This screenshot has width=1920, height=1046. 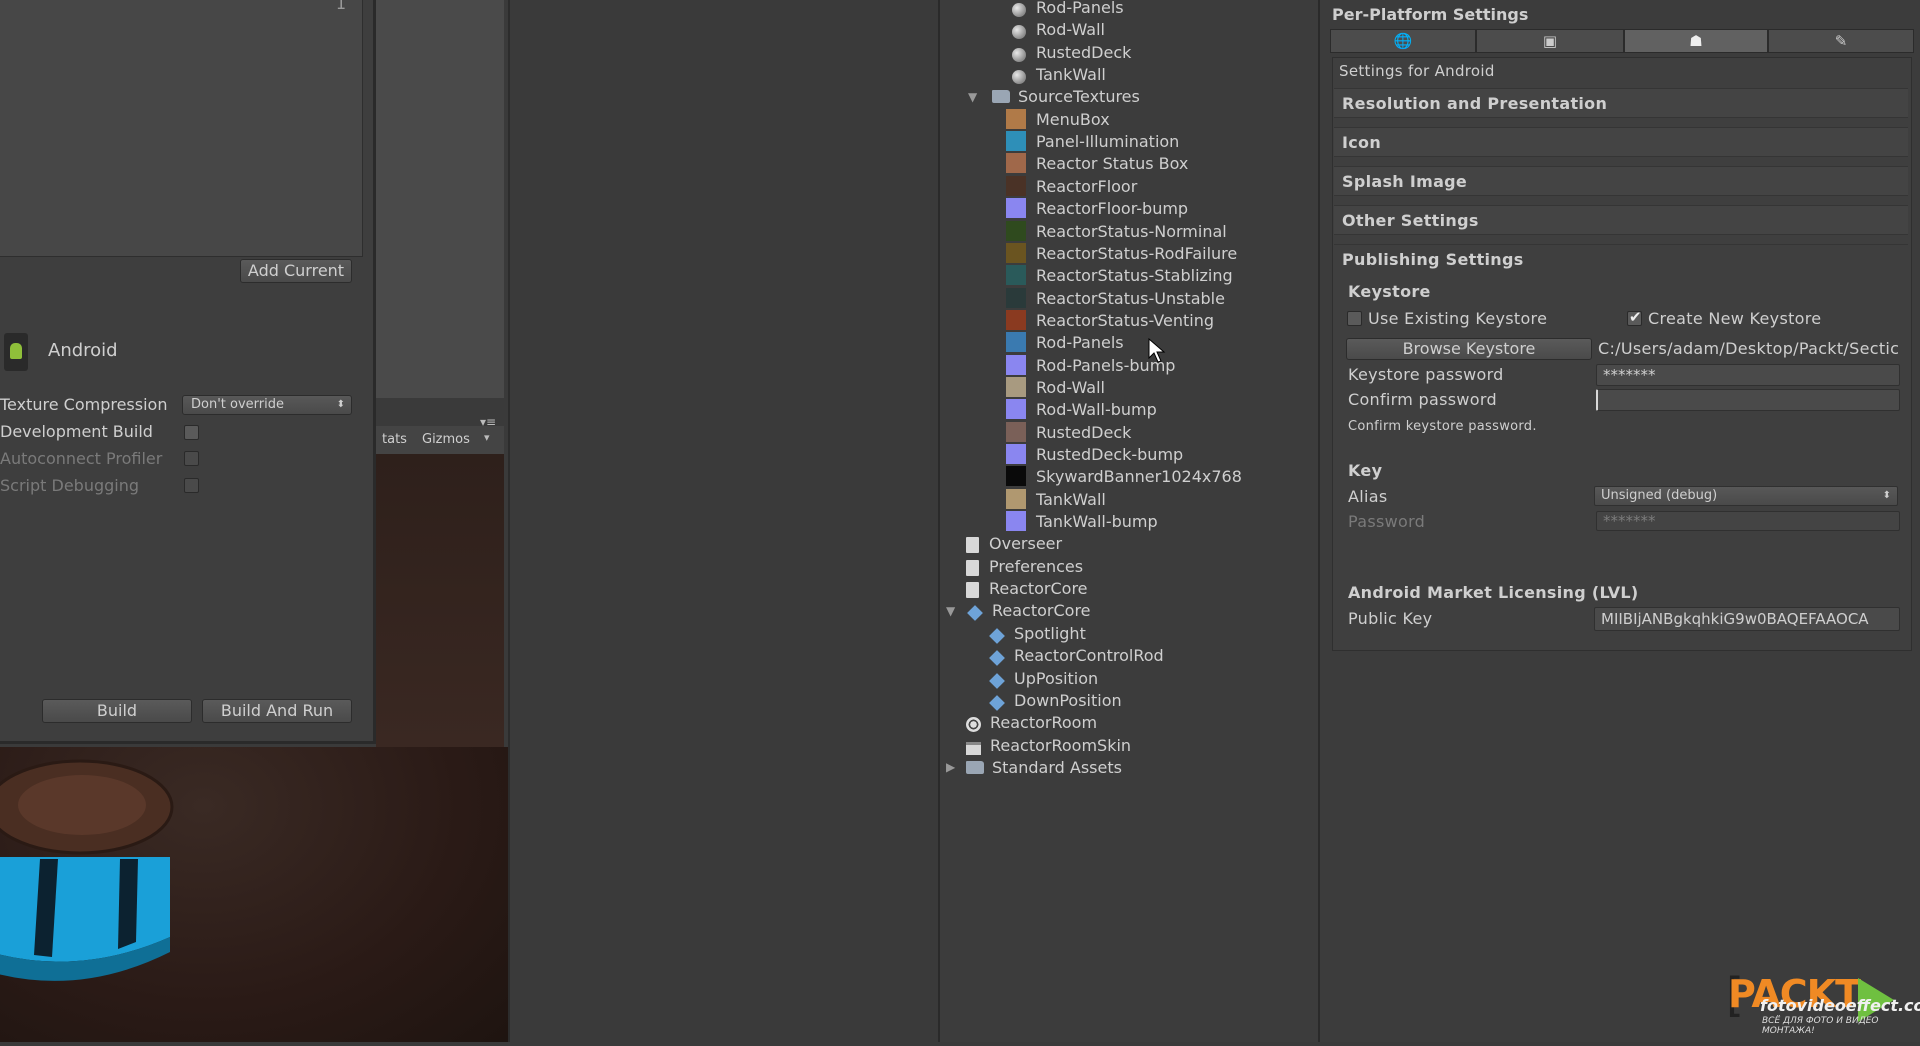 What do you see at coordinates (1097, 164) in the screenshot?
I see `tree-item: Reactor Status Box` at bounding box center [1097, 164].